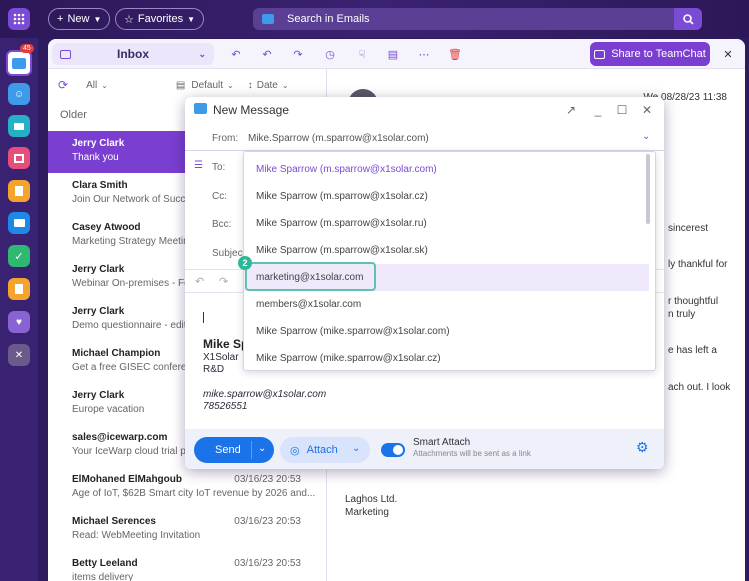  Describe the element at coordinates (160, 19) in the screenshot. I see `favorites-button: ☆ Favorites ▼` at that location.